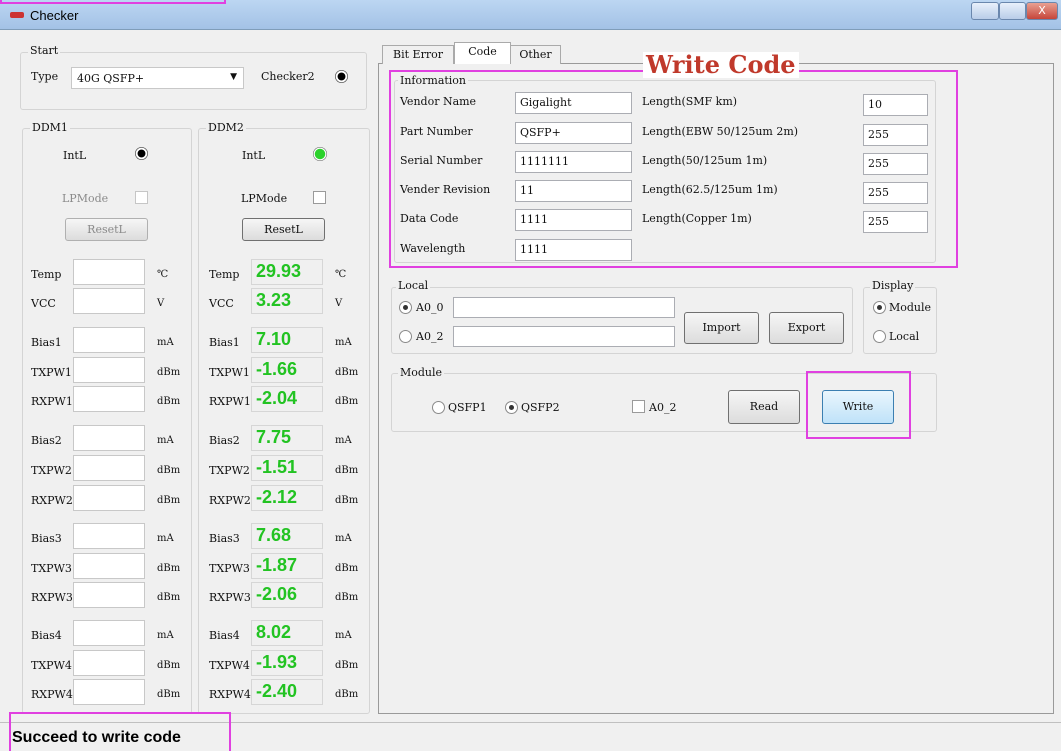 The image size is (1061, 751). I want to click on ddm1-lpmode-label: LPMode, so click(85, 198).